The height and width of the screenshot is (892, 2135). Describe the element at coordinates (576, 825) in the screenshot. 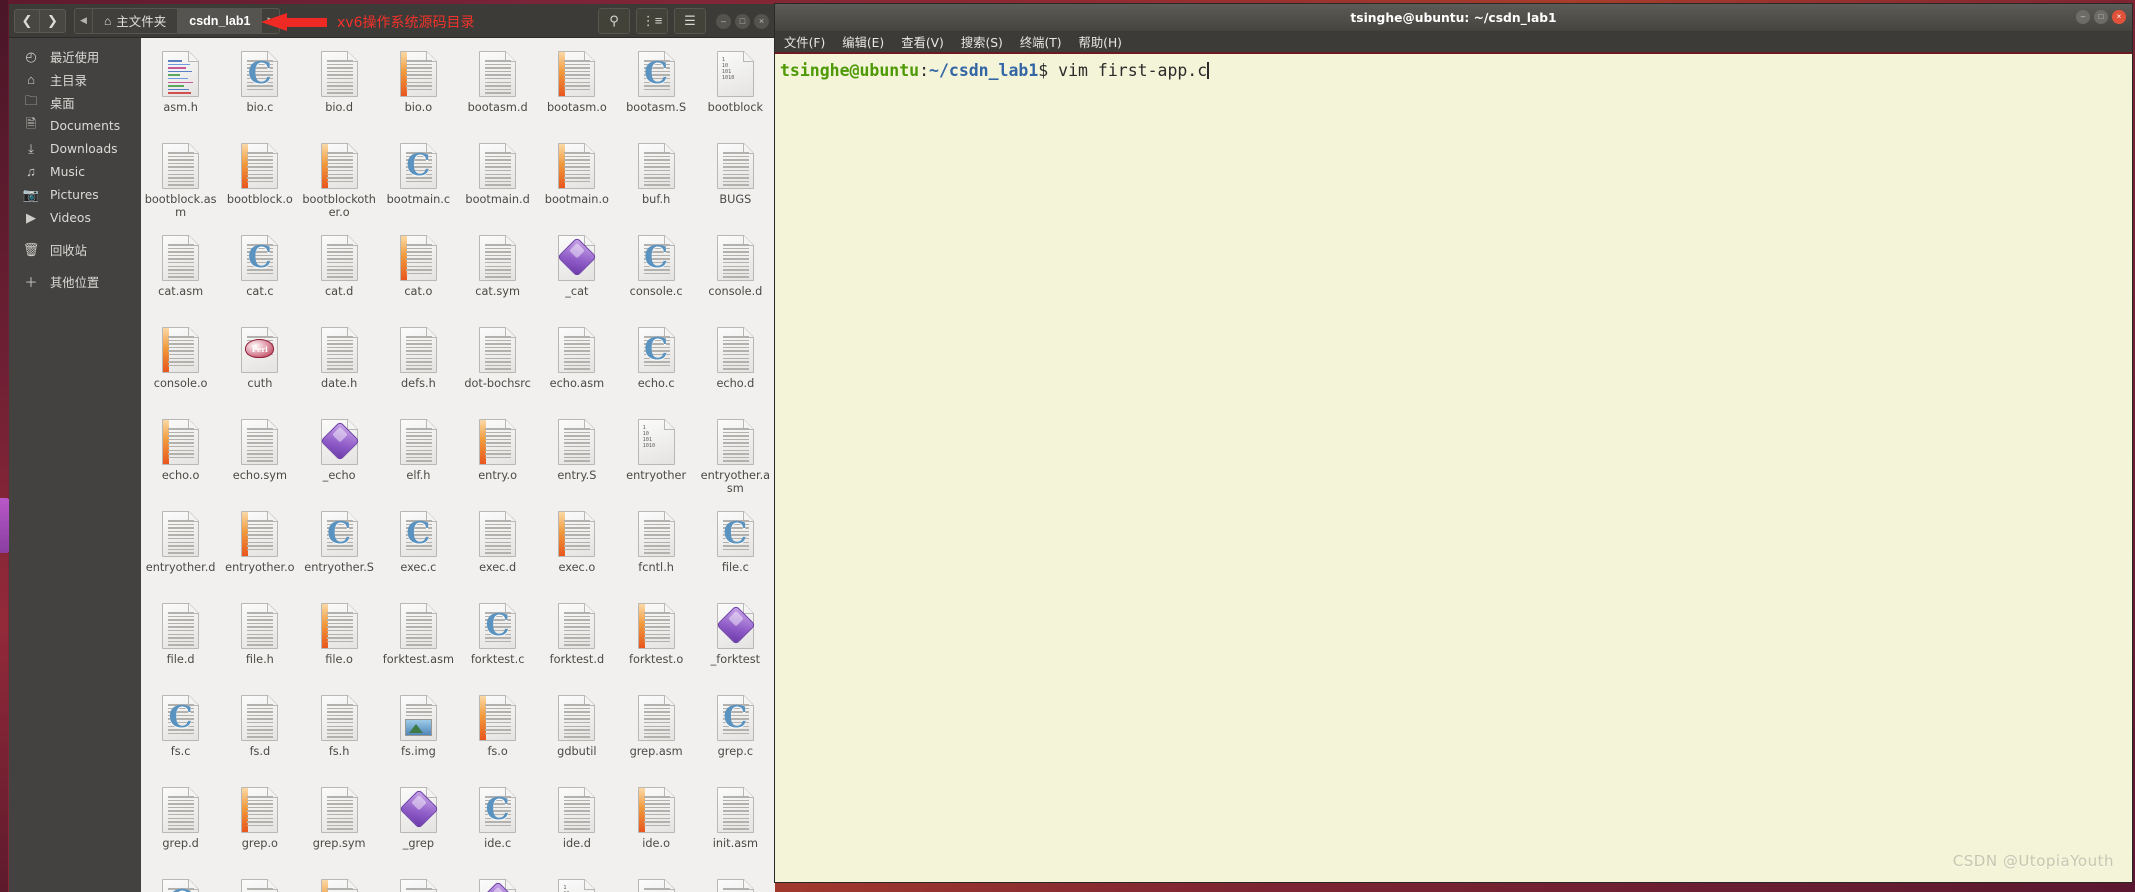

I see `file-item: ide.d` at that location.